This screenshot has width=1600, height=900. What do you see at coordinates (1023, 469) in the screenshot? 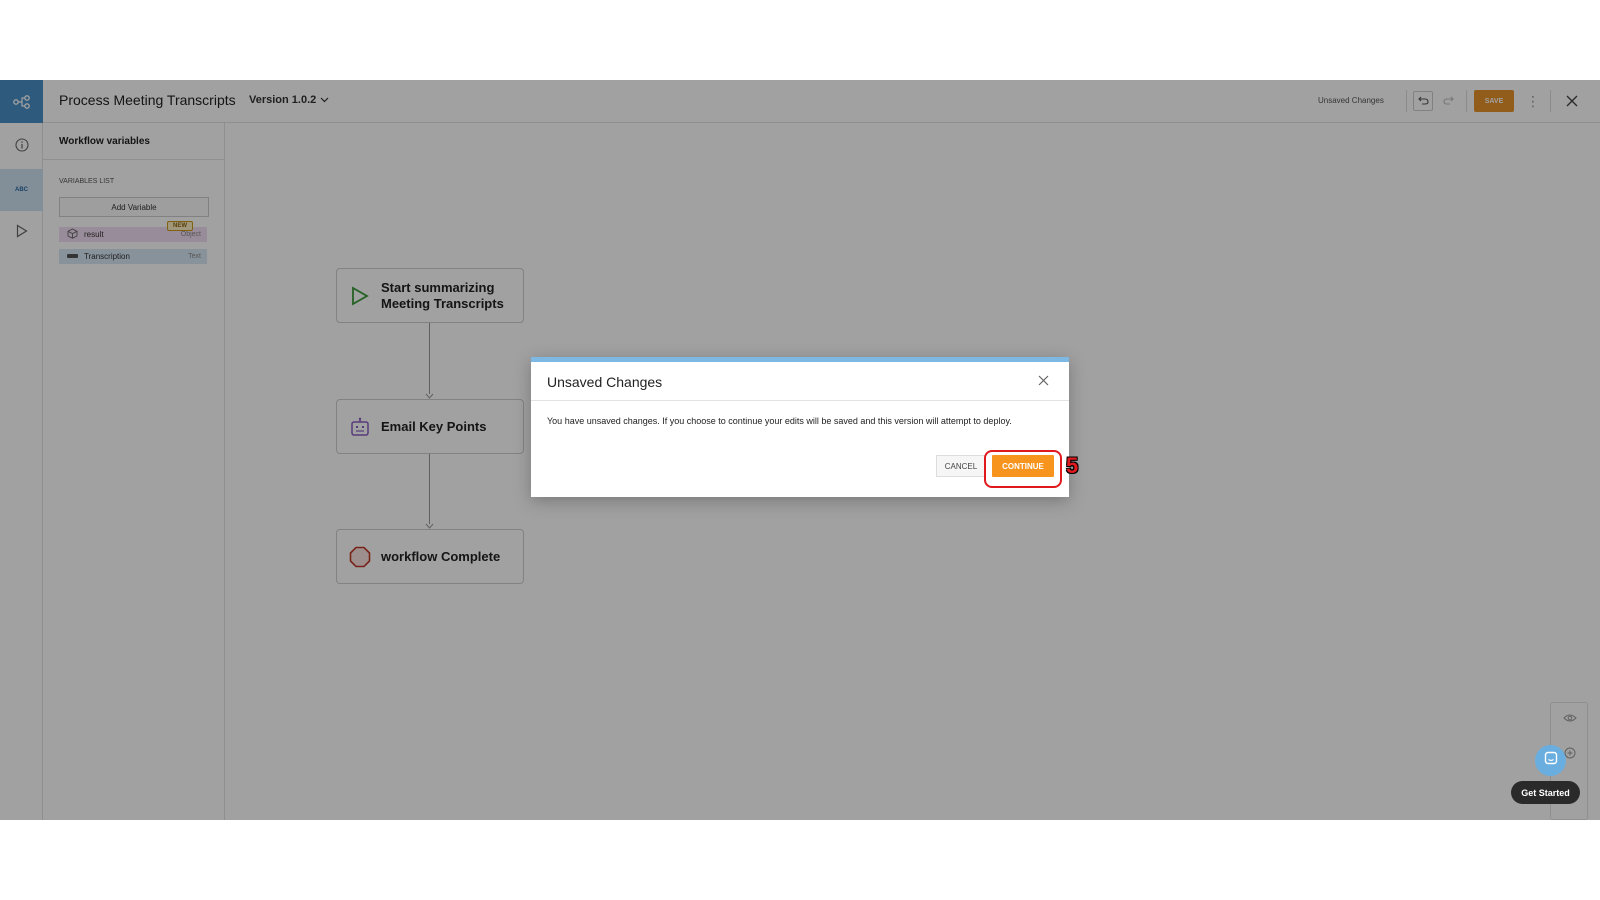
I see `continue-highlight-annotation` at bounding box center [1023, 469].